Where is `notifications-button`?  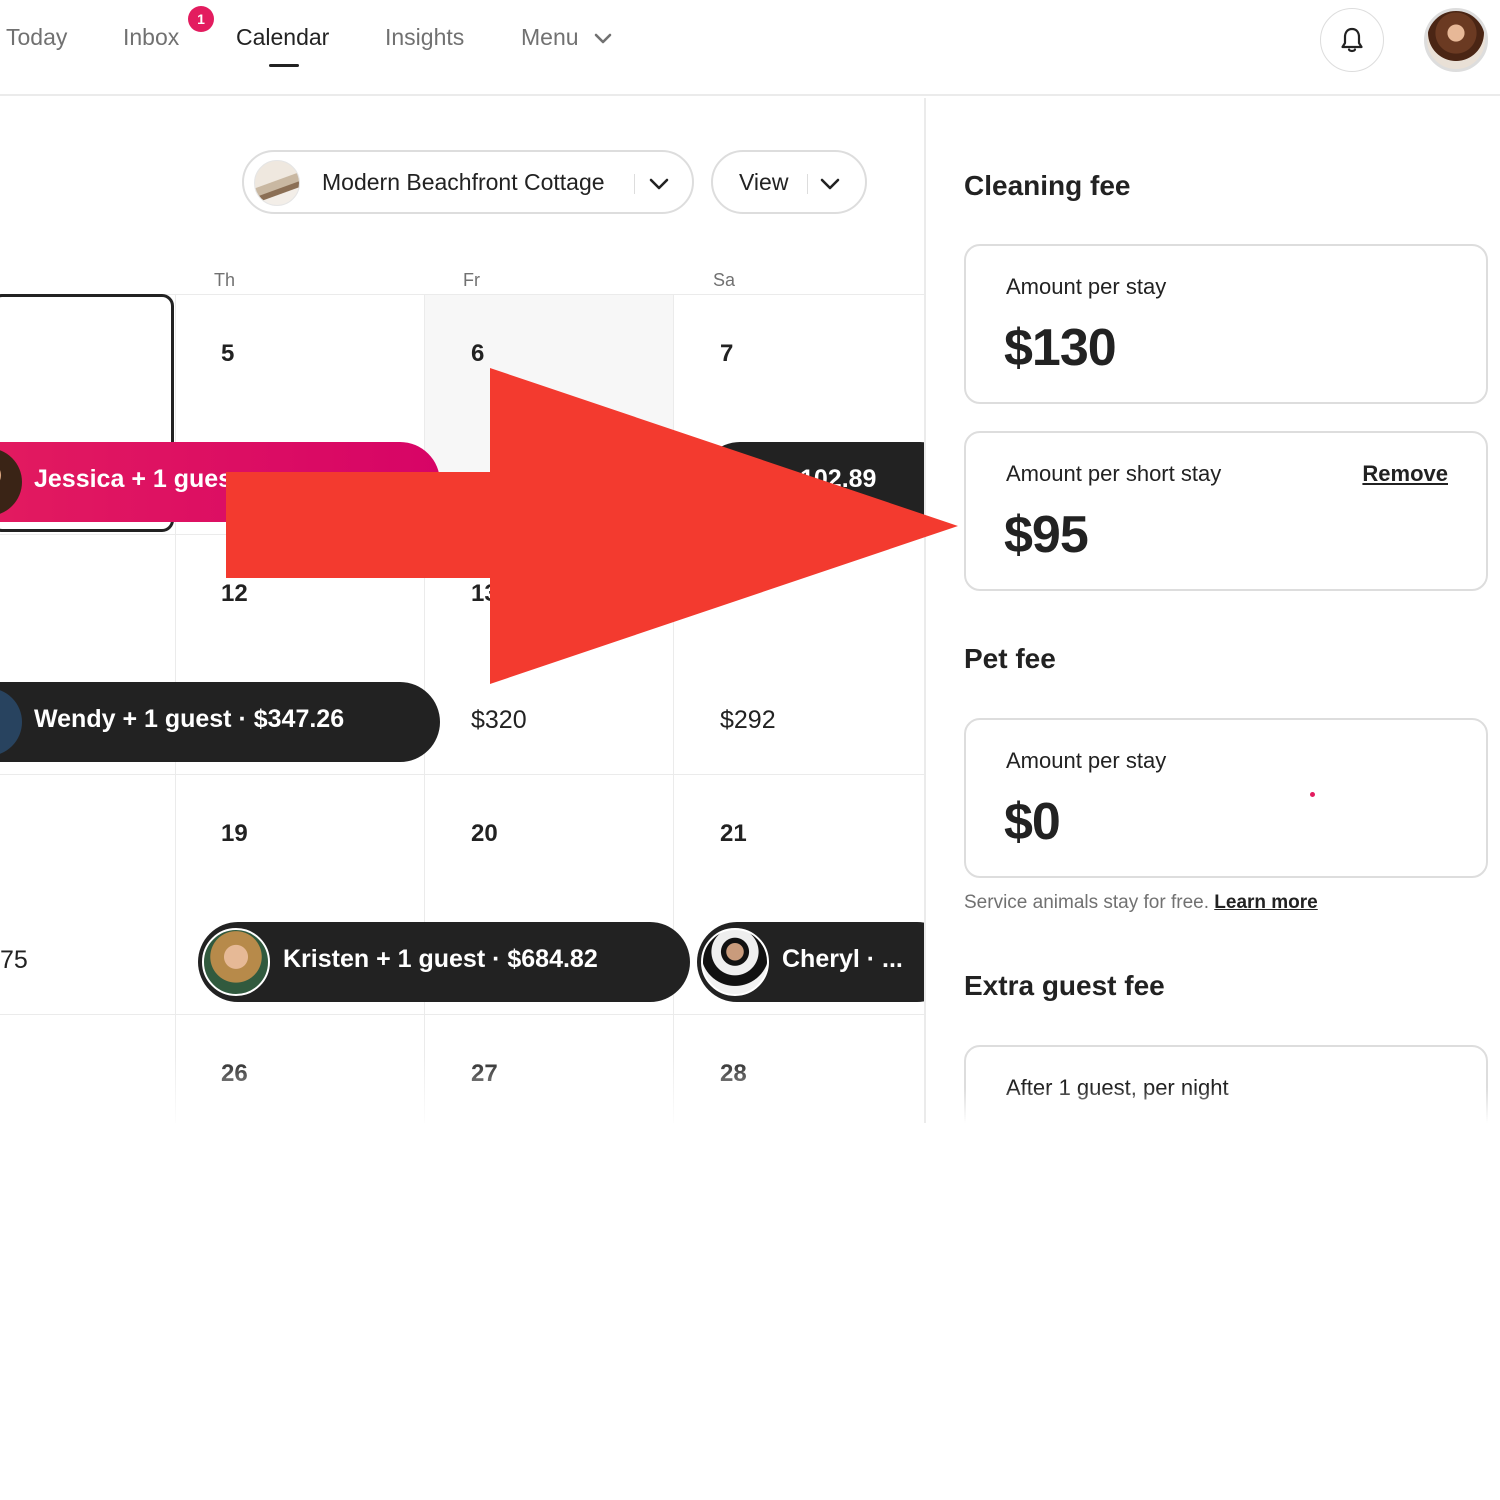 notifications-button is located at coordinates (1352, 40).